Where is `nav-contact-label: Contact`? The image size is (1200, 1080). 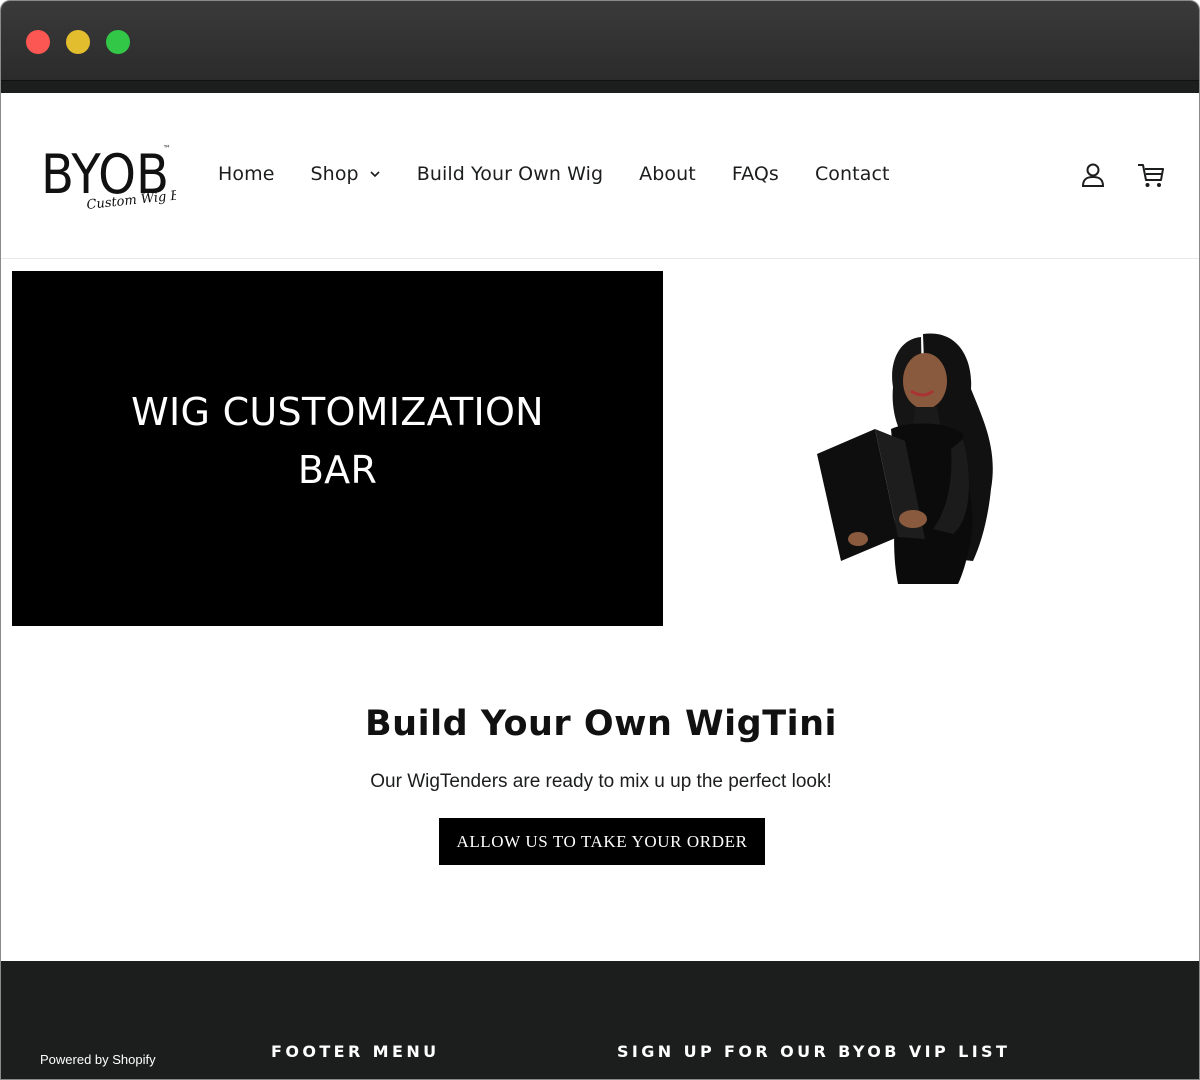 nav-contact-label: Contact is located at coordinates (852, 174).